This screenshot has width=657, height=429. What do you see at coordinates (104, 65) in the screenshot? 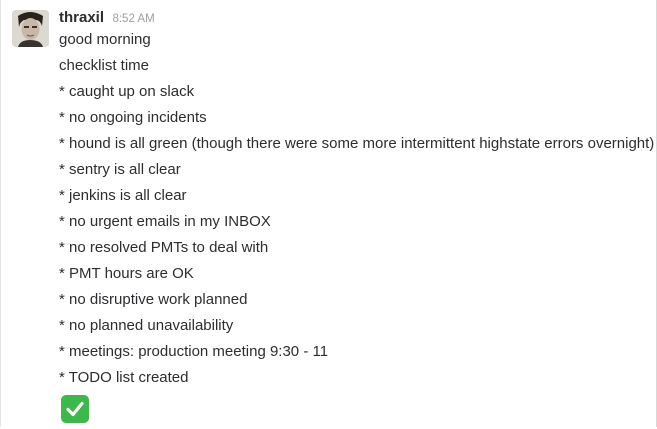
I see `message-line: checklist time` at bounding box center [104, 65].